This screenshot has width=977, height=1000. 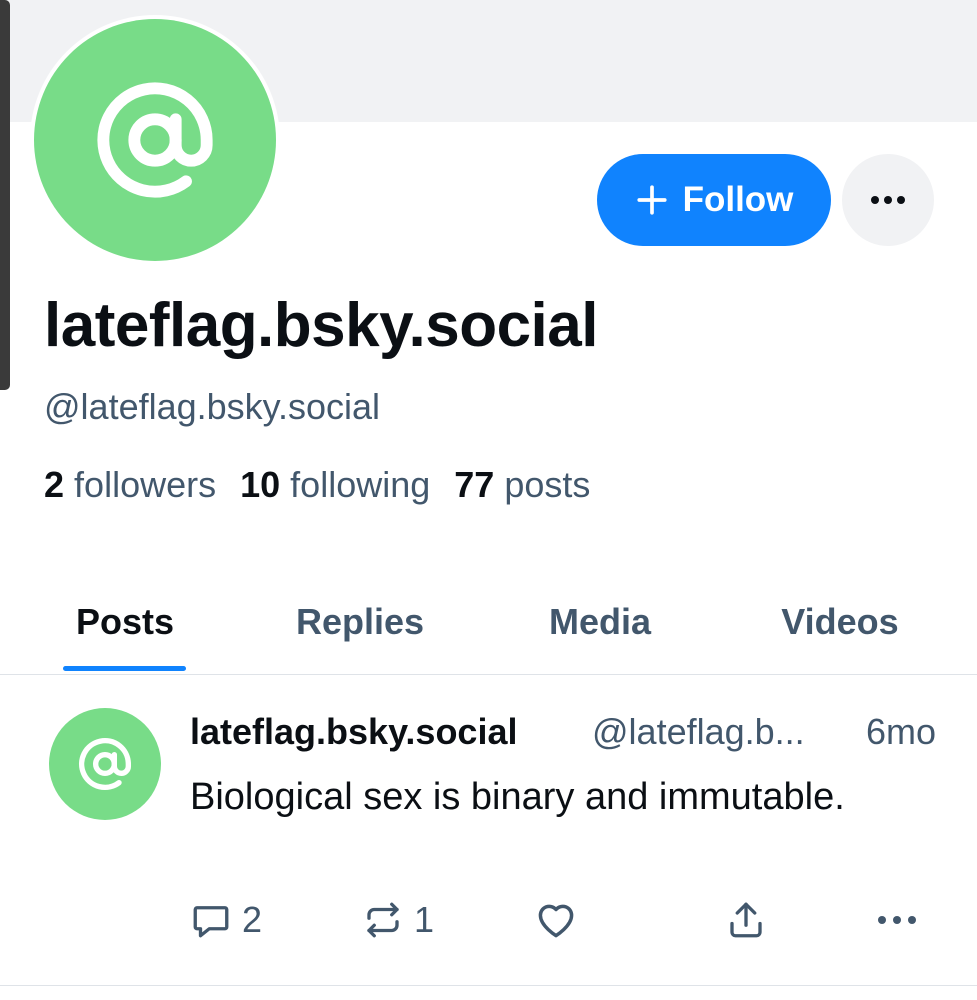 What do you see at coordinates (840, 622) in the screenshot?
I see `tab-videos: Videos` at bounding box center [840, 622].